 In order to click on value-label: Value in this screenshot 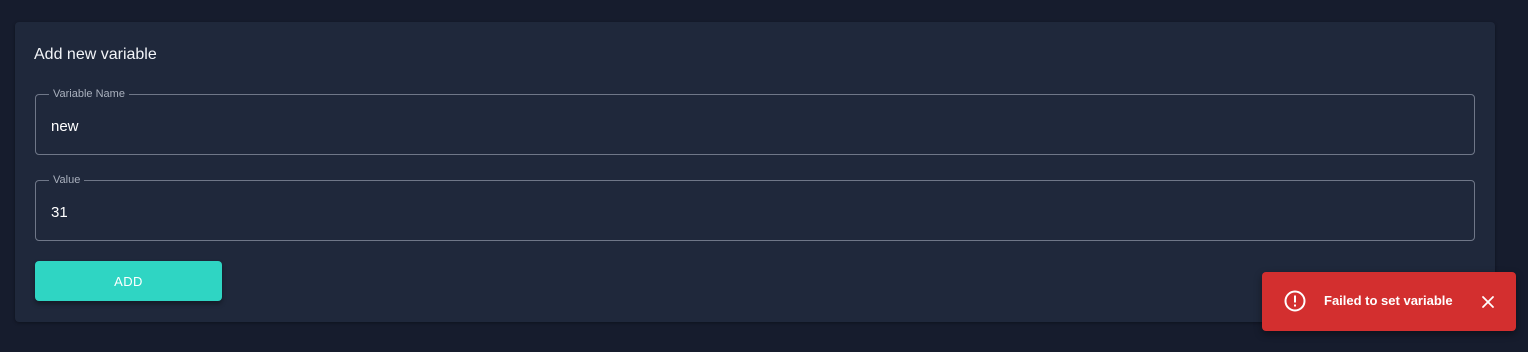, I will do `click(67, 180)`.